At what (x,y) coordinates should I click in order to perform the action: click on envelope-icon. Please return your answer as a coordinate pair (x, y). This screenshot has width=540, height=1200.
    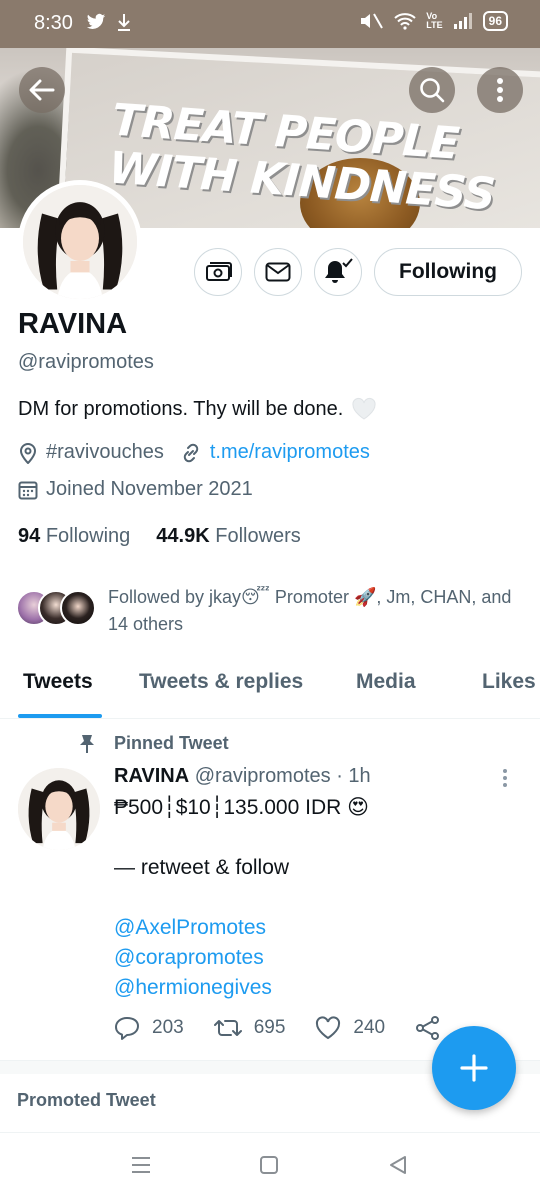
    Looking at the image, I should click on (278, 272).